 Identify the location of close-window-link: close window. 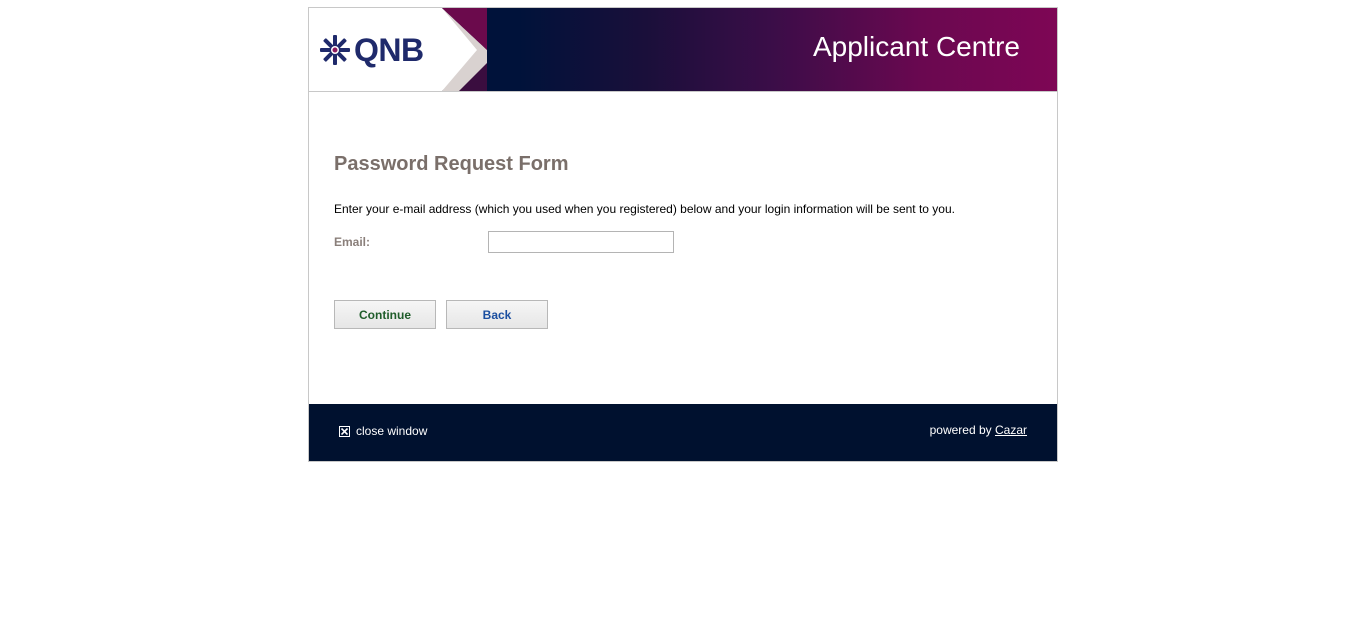
(383, 431).